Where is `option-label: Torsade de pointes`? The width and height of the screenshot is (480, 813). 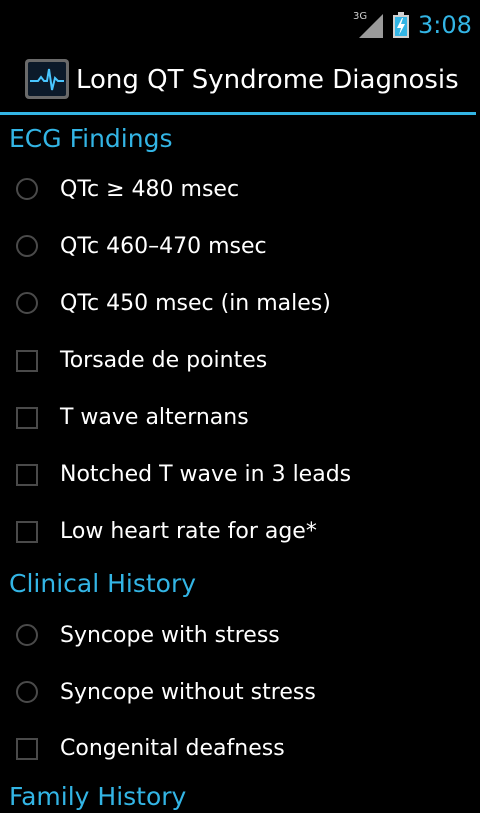 option-label: Torsade de pointes is located at coordinates (164, 360).